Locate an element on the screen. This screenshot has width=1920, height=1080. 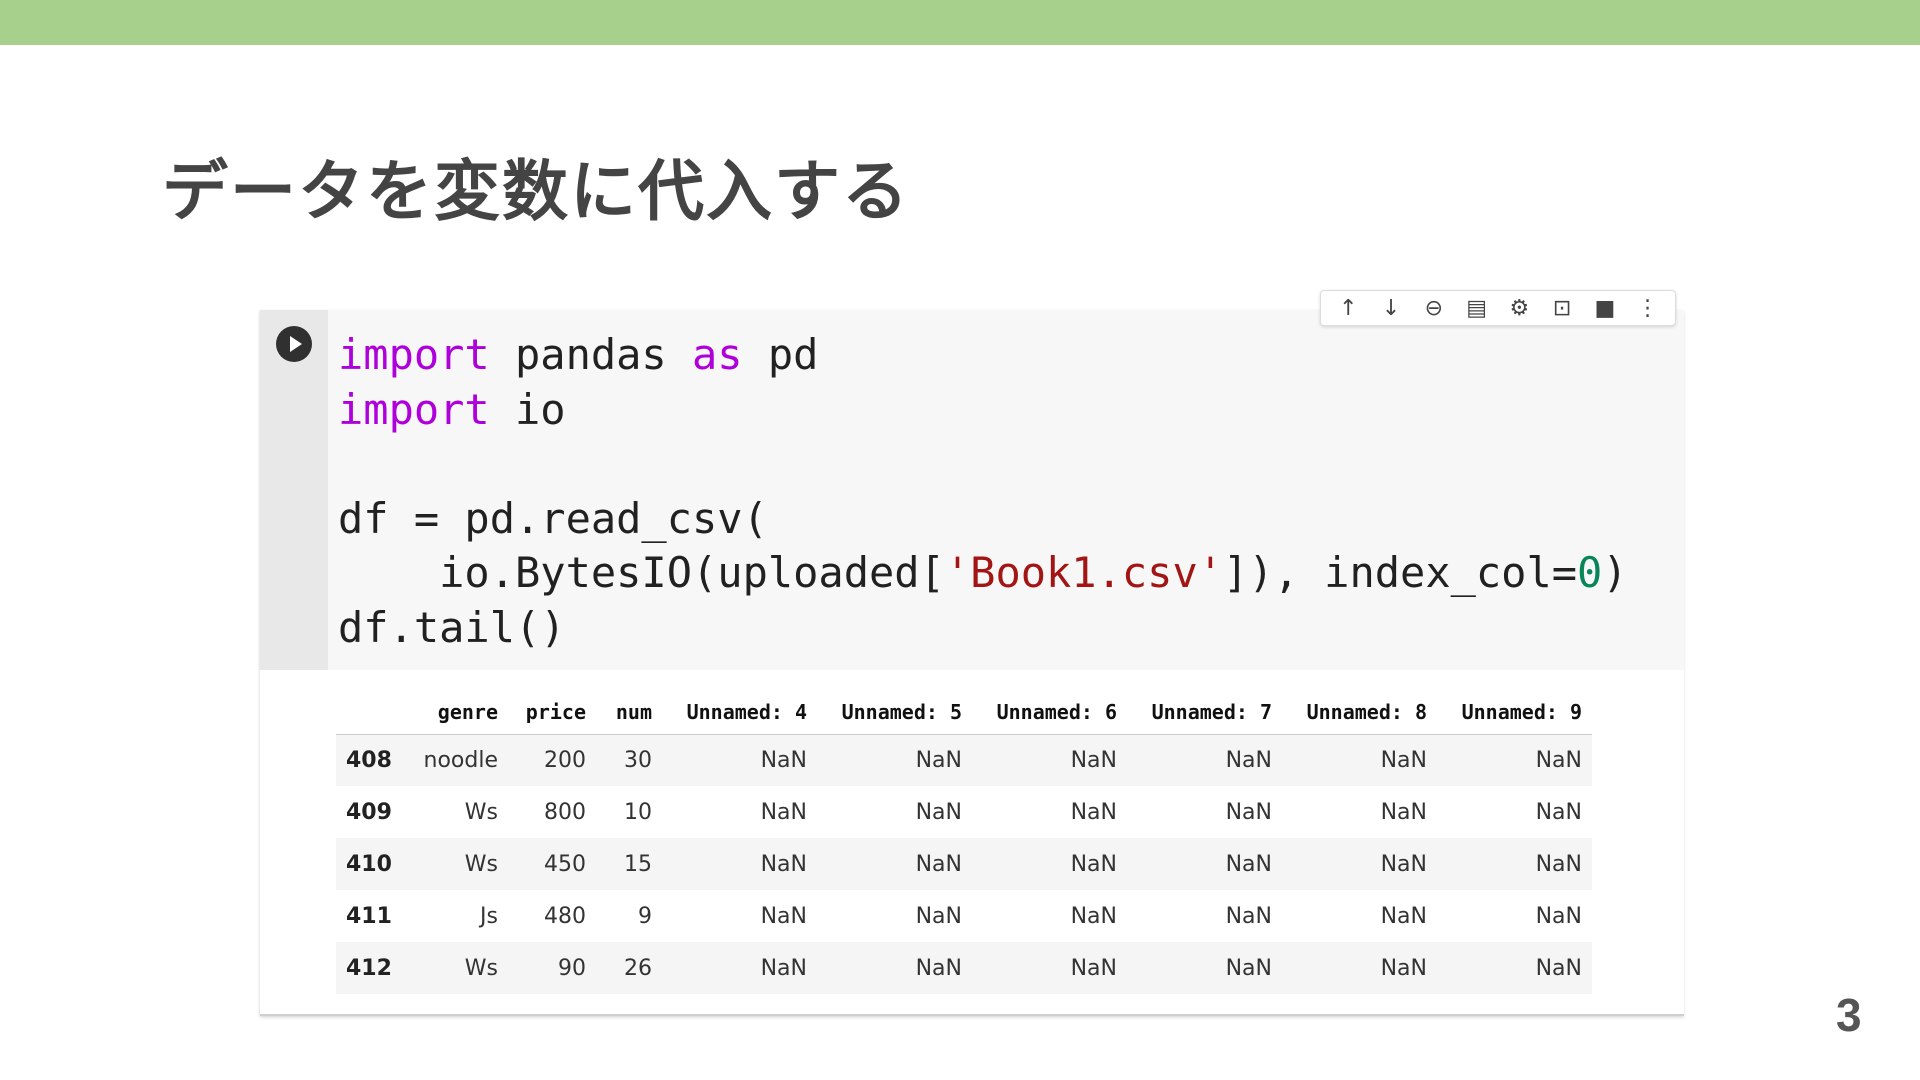
code-line: import pandas as pd is located at coordinates (983, 355).